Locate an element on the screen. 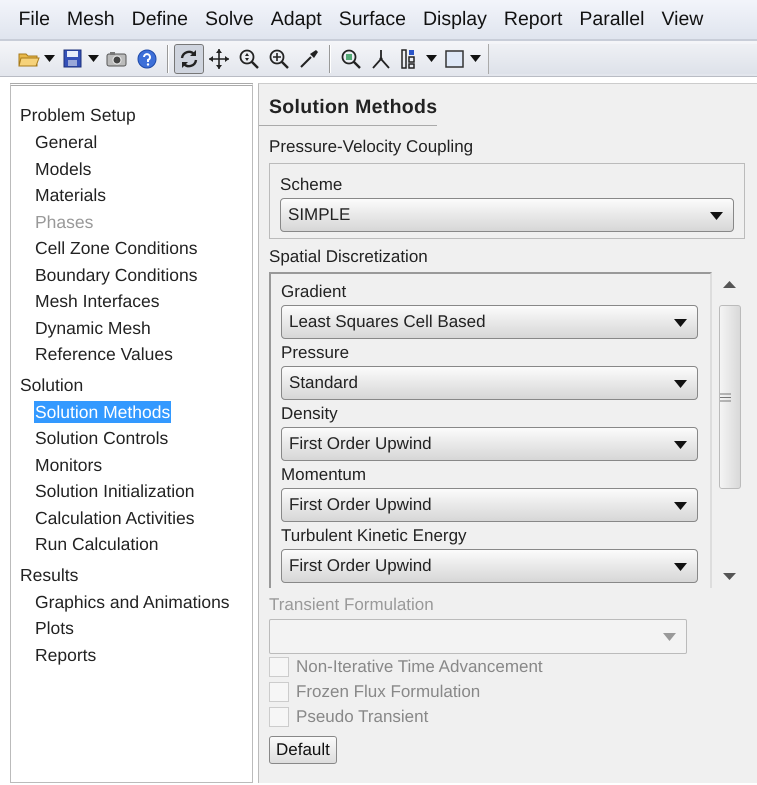 This screenshot has width=757, height=785. tree-item: General is located at coordinates (66, 142).